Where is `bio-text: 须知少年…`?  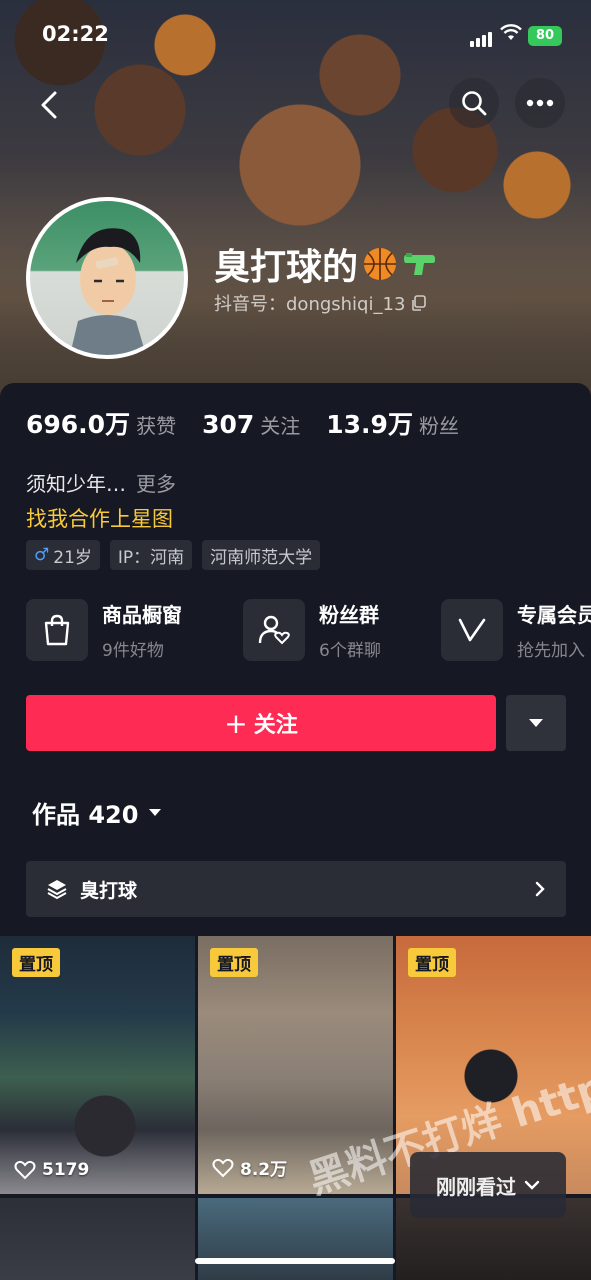 bio-text: 须知少年… is located at coordinates (76, 484).